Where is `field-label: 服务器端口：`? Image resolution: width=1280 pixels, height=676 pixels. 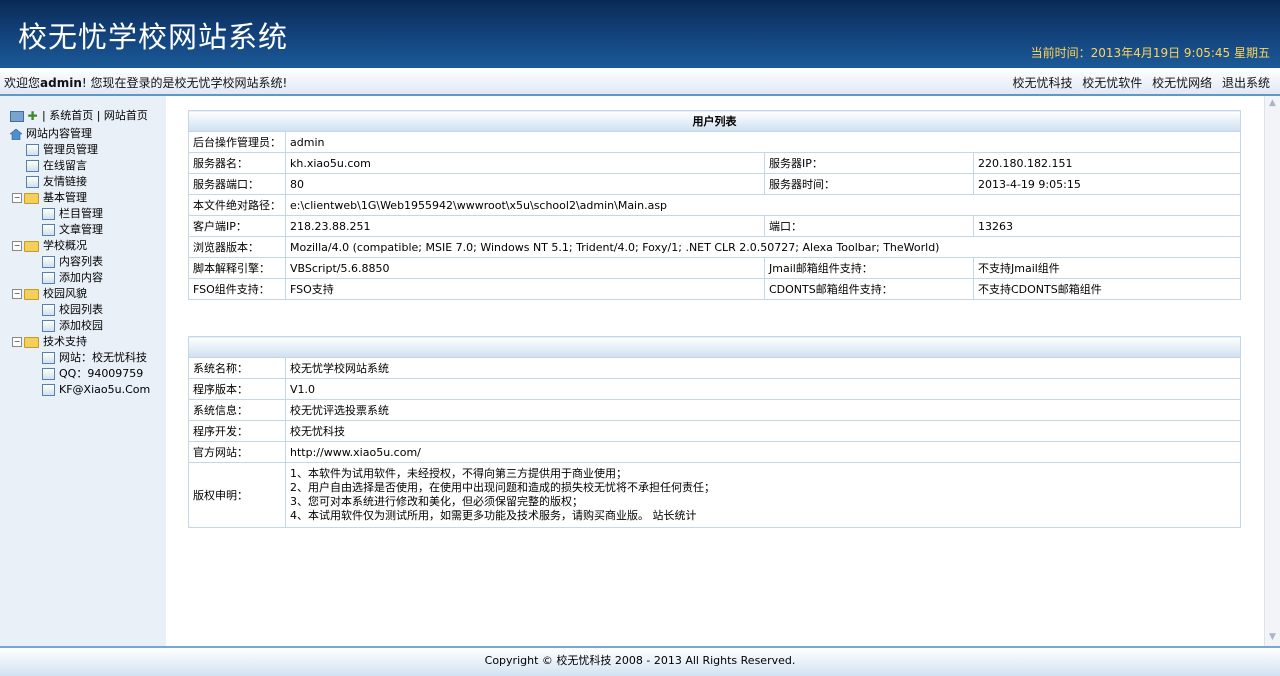 field-label: 服务器端口： is located at coordinates (237, 184).